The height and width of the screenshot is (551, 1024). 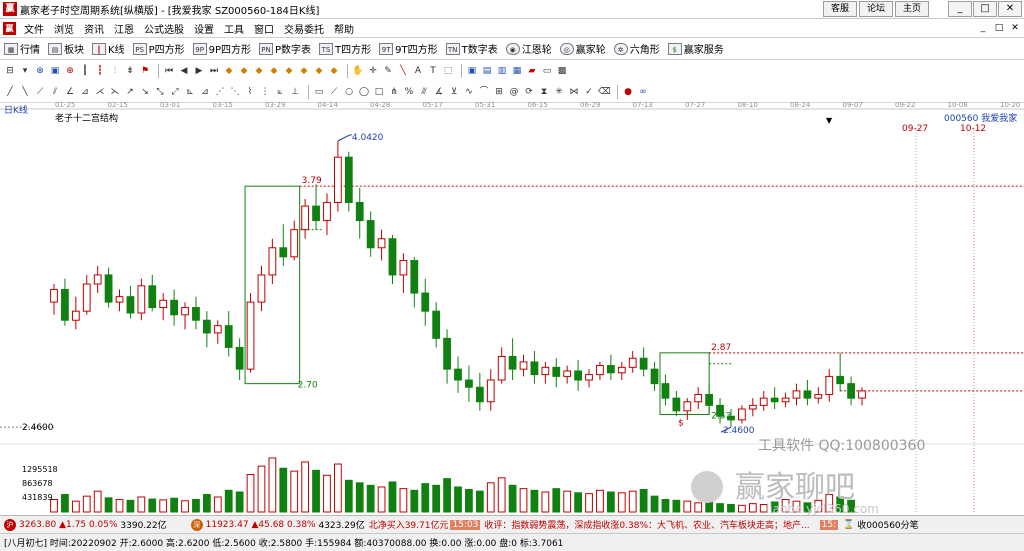 I want to click on maximize-button: □, so click(x=985, y=9).